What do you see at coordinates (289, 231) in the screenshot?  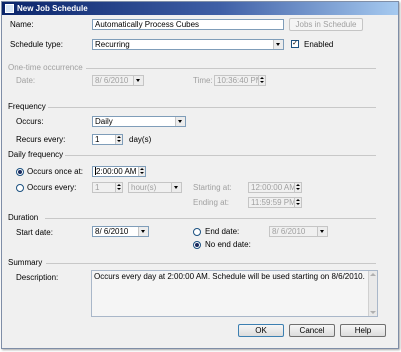 I see `end-date-value: 8/ 6/2010` at bounding box center [289, 231].